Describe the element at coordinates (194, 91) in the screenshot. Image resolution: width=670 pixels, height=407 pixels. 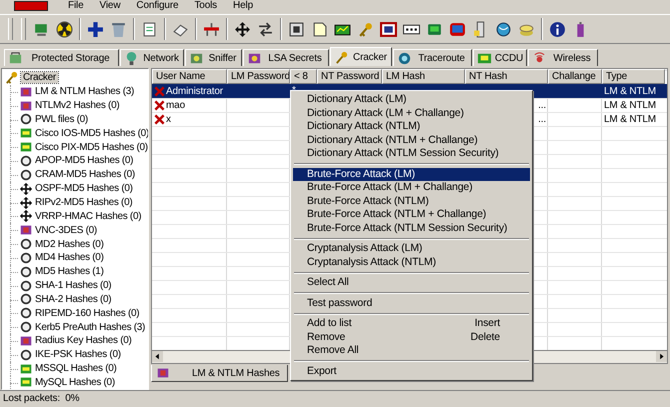
I see `table-cell: Administrator` at that location.